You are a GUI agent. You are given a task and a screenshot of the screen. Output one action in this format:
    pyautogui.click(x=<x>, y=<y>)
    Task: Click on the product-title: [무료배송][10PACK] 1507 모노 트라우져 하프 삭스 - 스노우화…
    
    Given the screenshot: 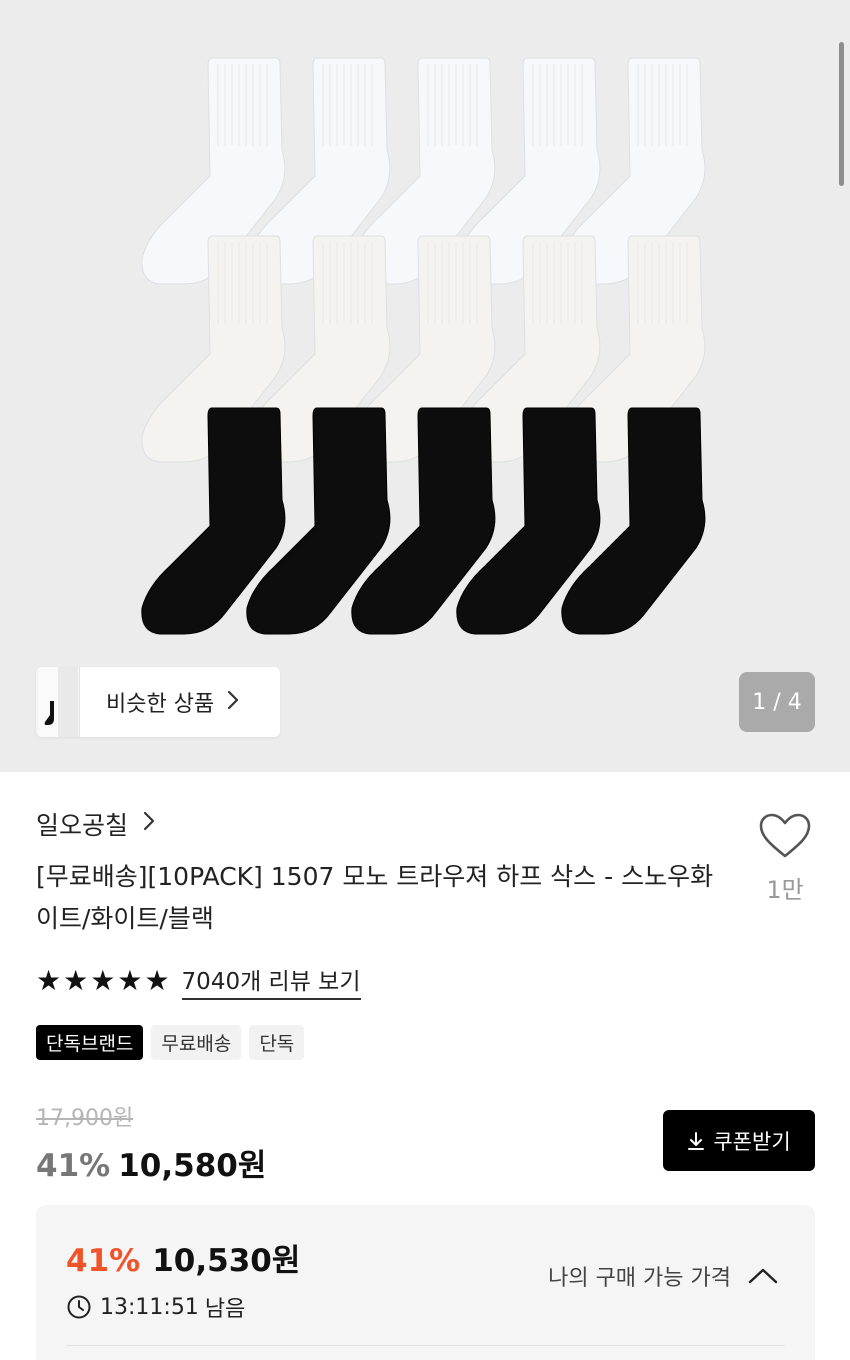 What is the action you would take?
    pyautogui.click(x=375, y=897)
    